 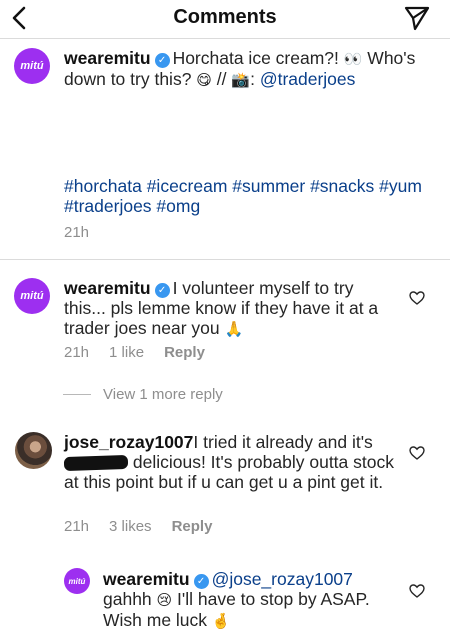 I want to click on header-bar: Comments, so click(x=225, y=19).